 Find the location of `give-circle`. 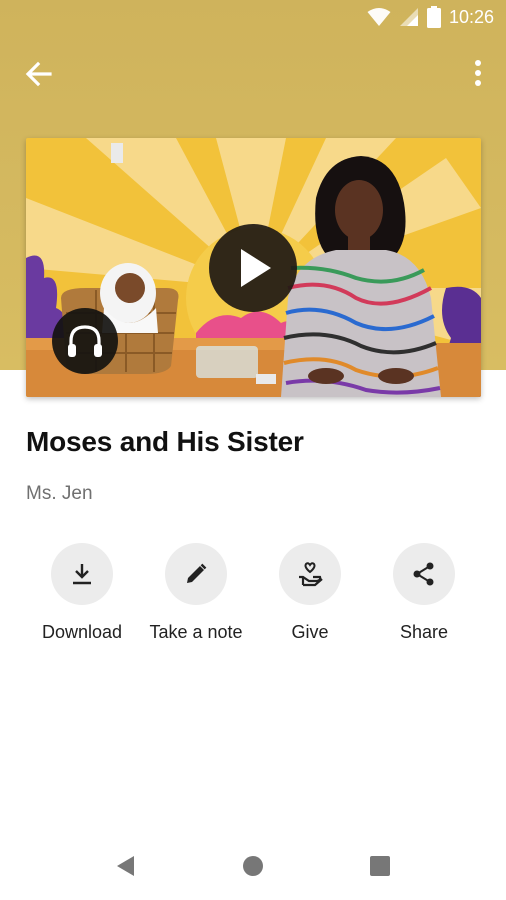

give-circle is located at coordinates (310, 574).